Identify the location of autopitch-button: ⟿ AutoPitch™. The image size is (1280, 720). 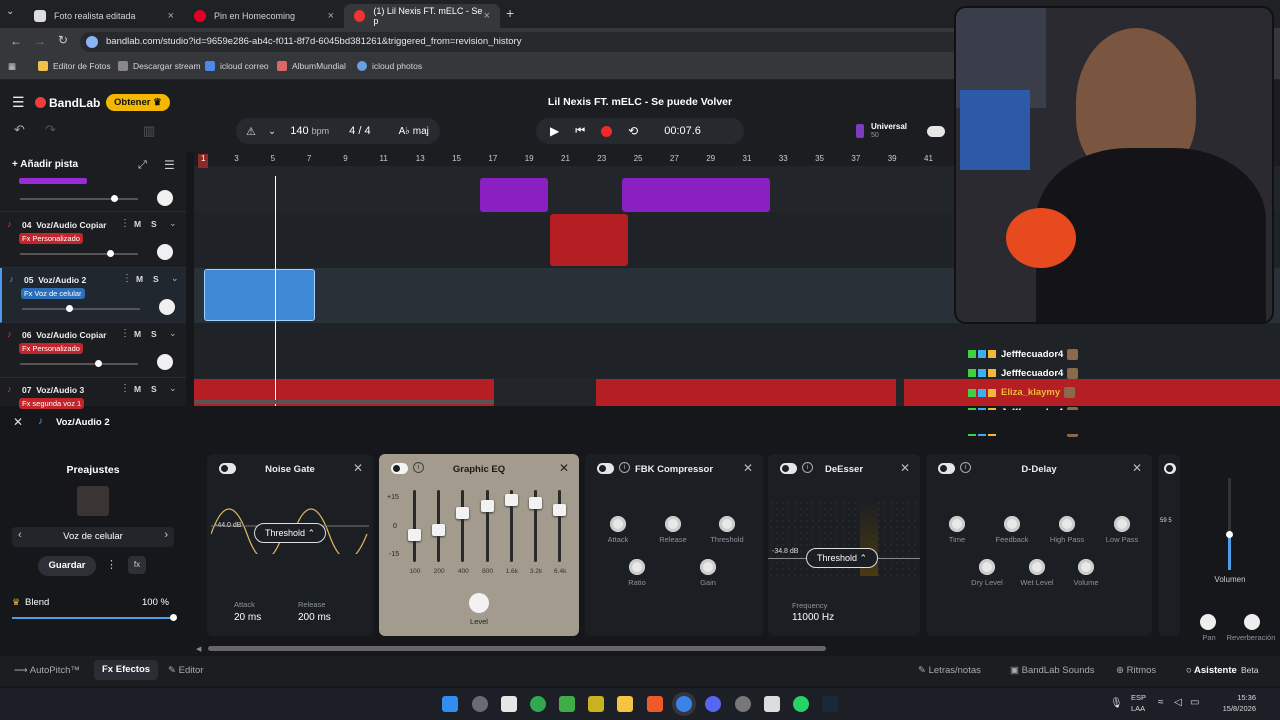
(47, 670).